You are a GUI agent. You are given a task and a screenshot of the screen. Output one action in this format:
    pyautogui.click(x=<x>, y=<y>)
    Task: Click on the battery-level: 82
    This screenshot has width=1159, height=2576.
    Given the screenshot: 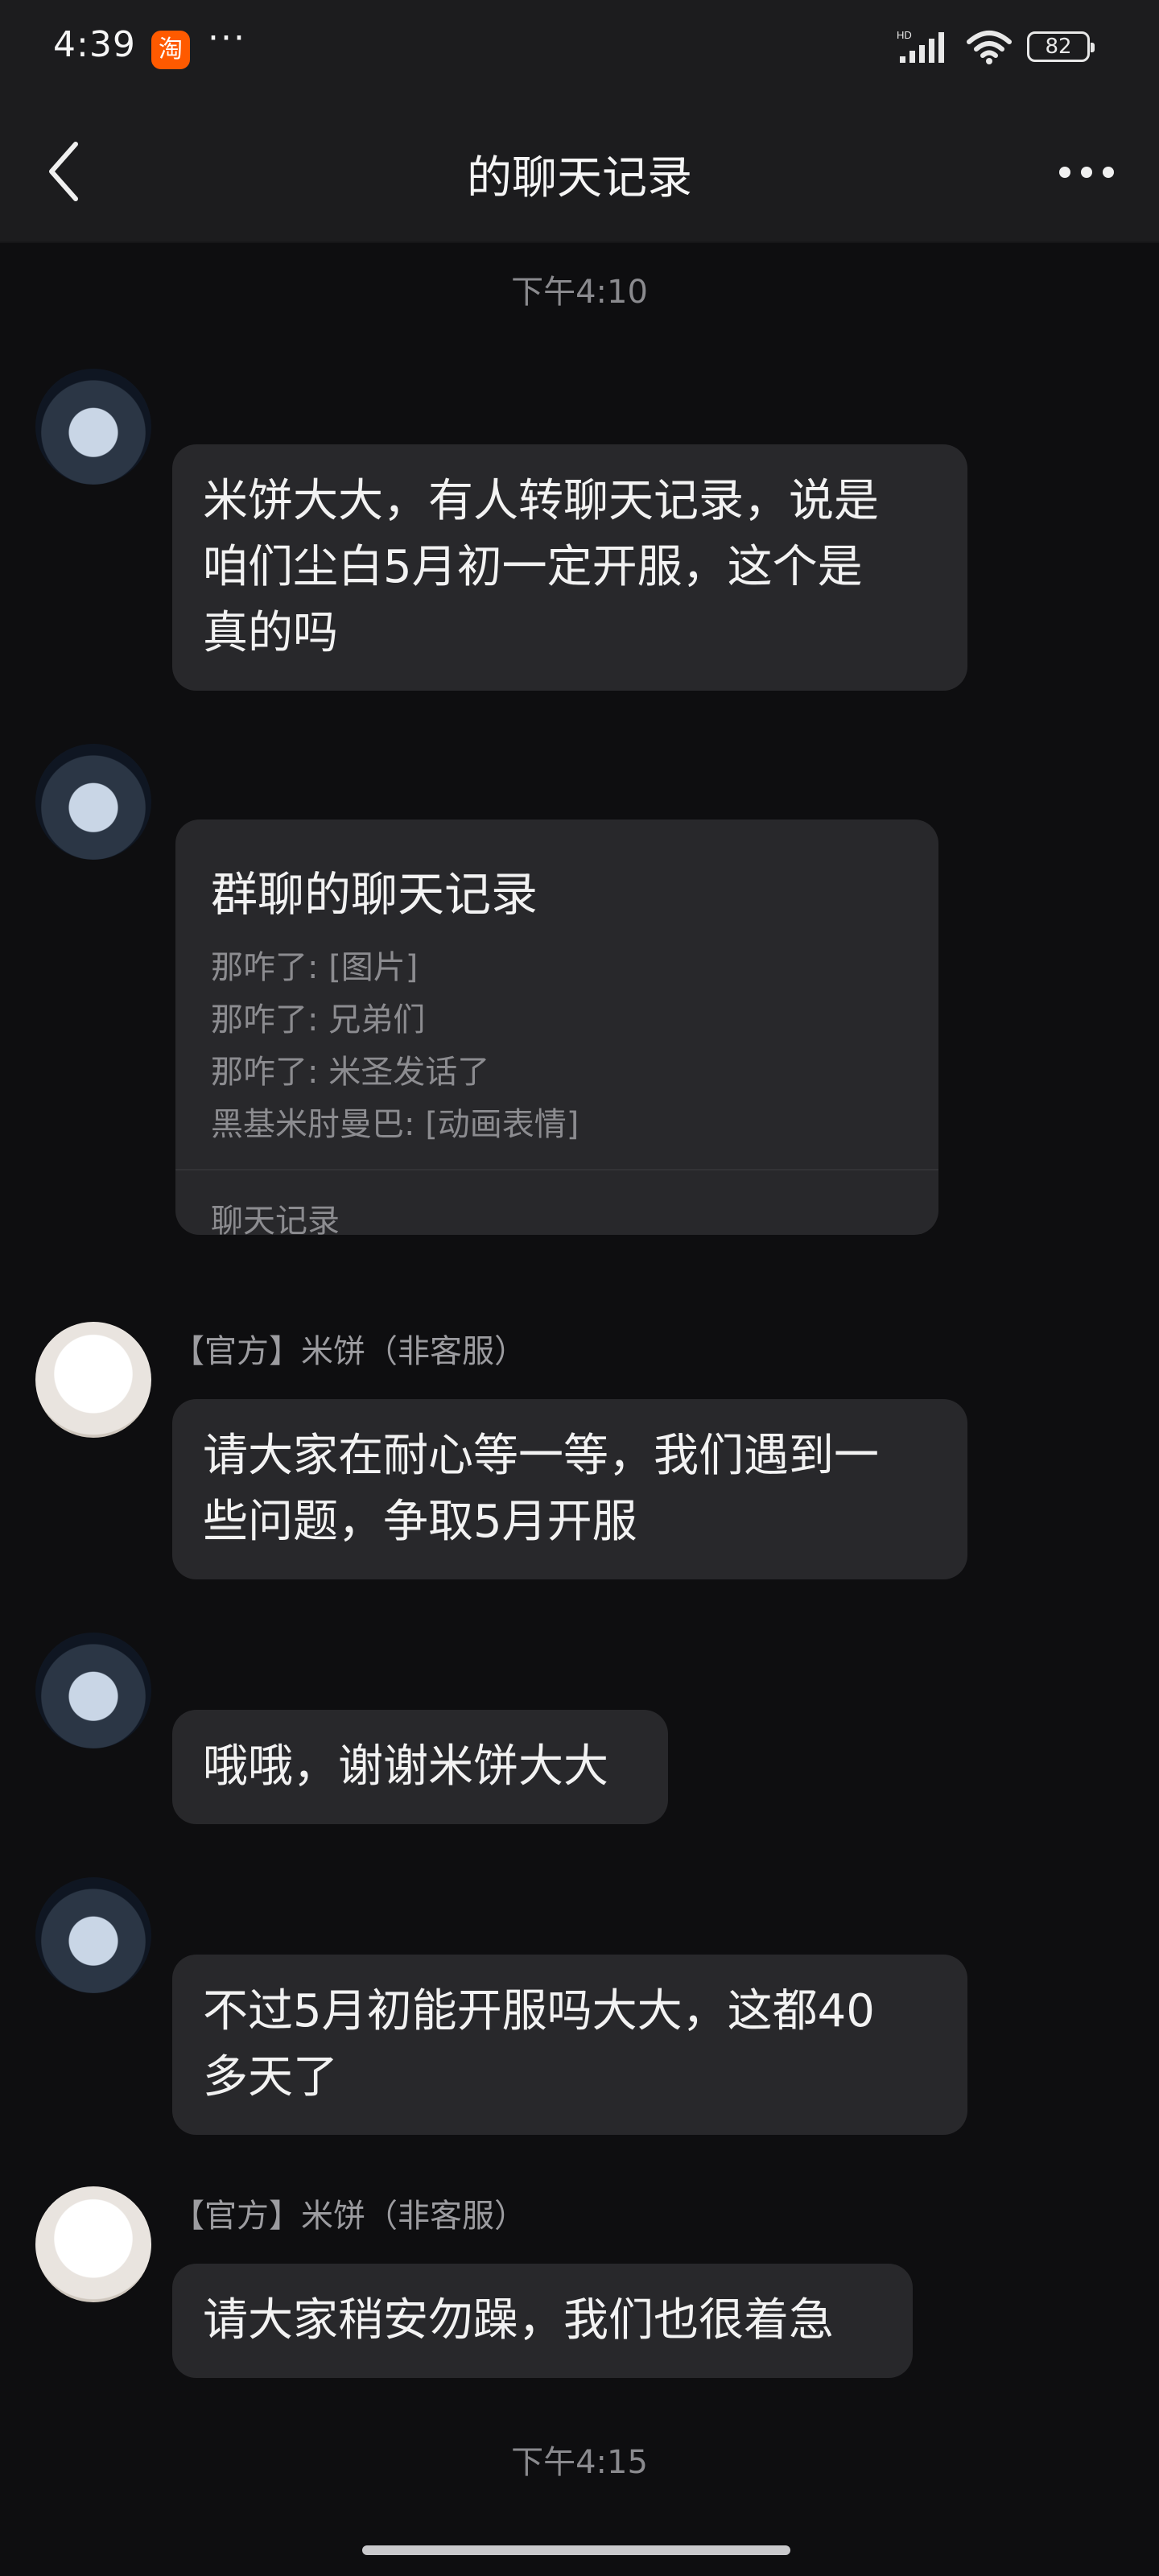 What is the action you would take?
    pyautogui.click(x=1058, y=47)
    